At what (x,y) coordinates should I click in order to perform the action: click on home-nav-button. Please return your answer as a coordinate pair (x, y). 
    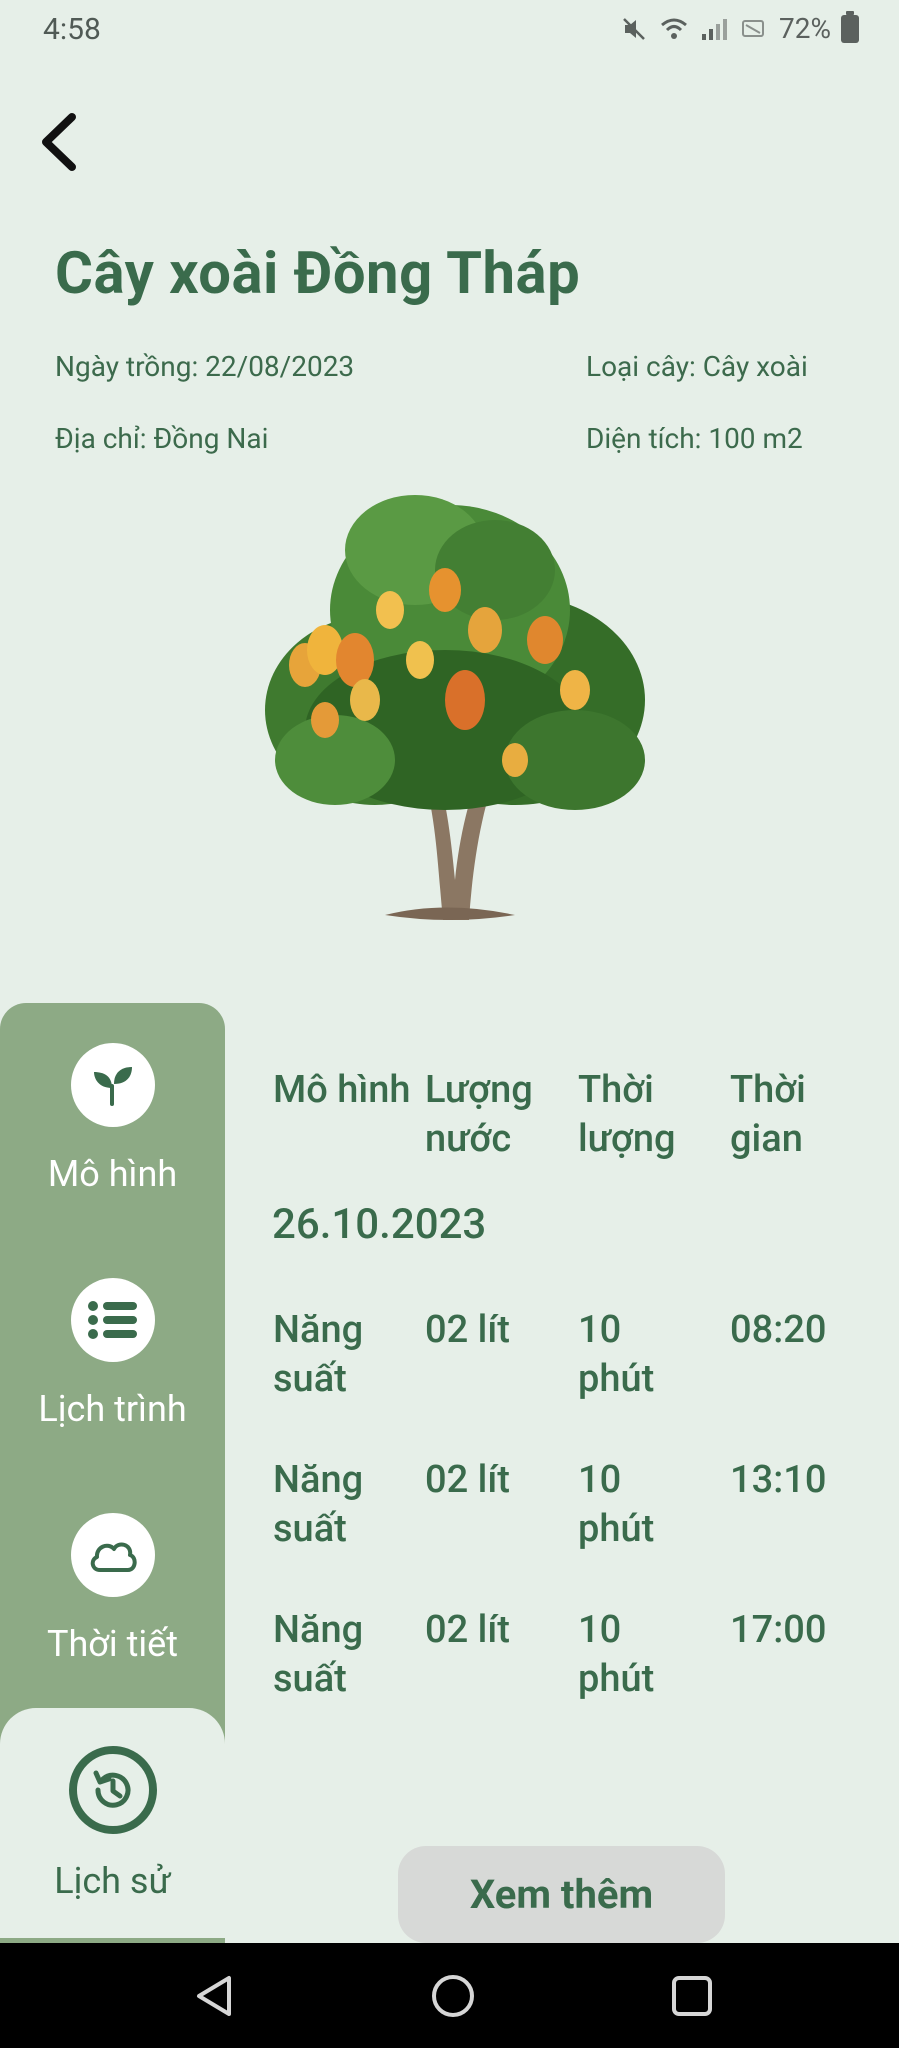
    Looking at the image, I should click on (453, 1996).